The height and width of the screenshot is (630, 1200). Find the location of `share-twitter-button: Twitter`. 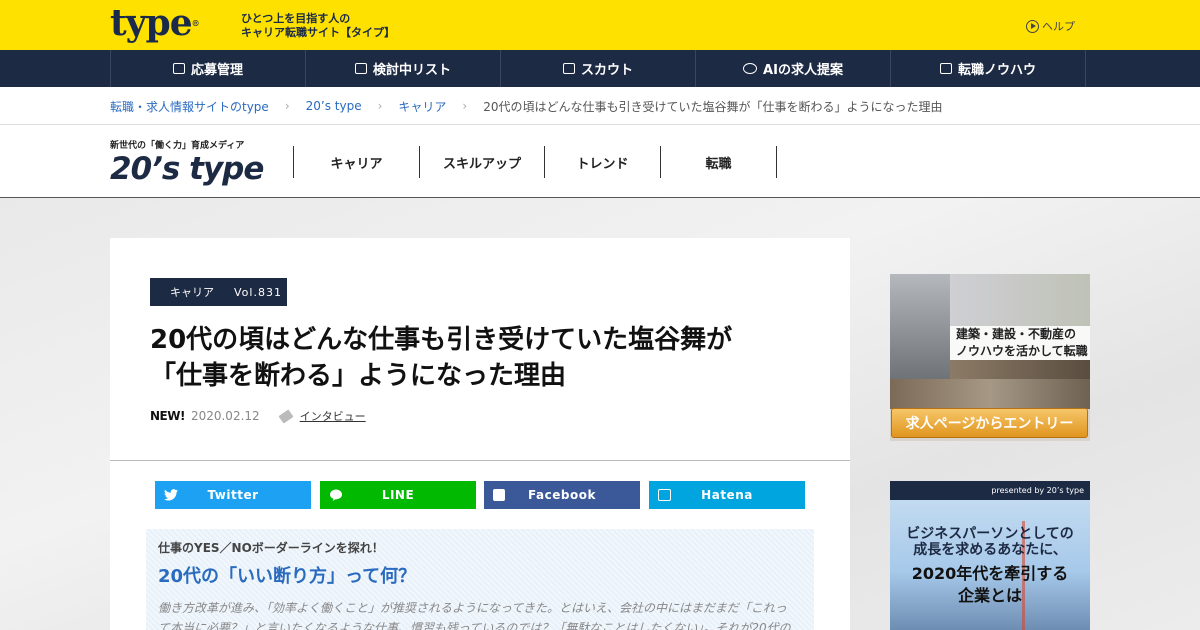

share-twitter-button: Twitter is located at coordinates (233, 495).